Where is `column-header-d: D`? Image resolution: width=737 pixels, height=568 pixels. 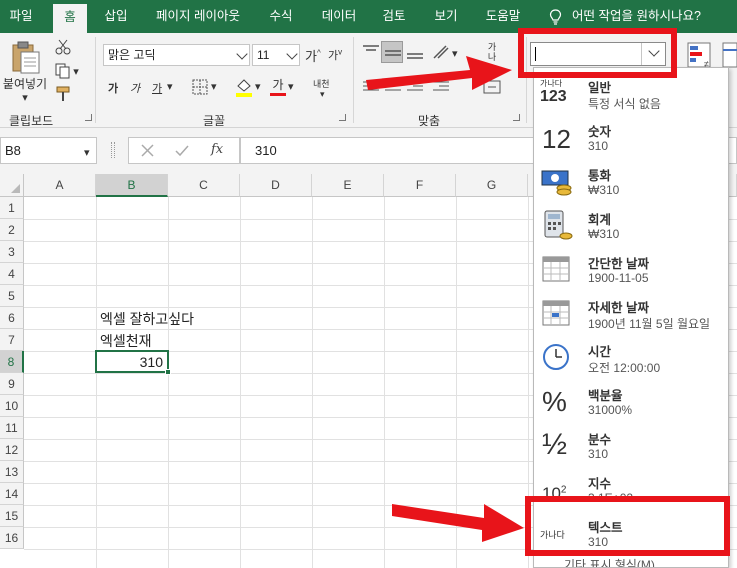
column-header-d: D is located at coordinates (276, 185).